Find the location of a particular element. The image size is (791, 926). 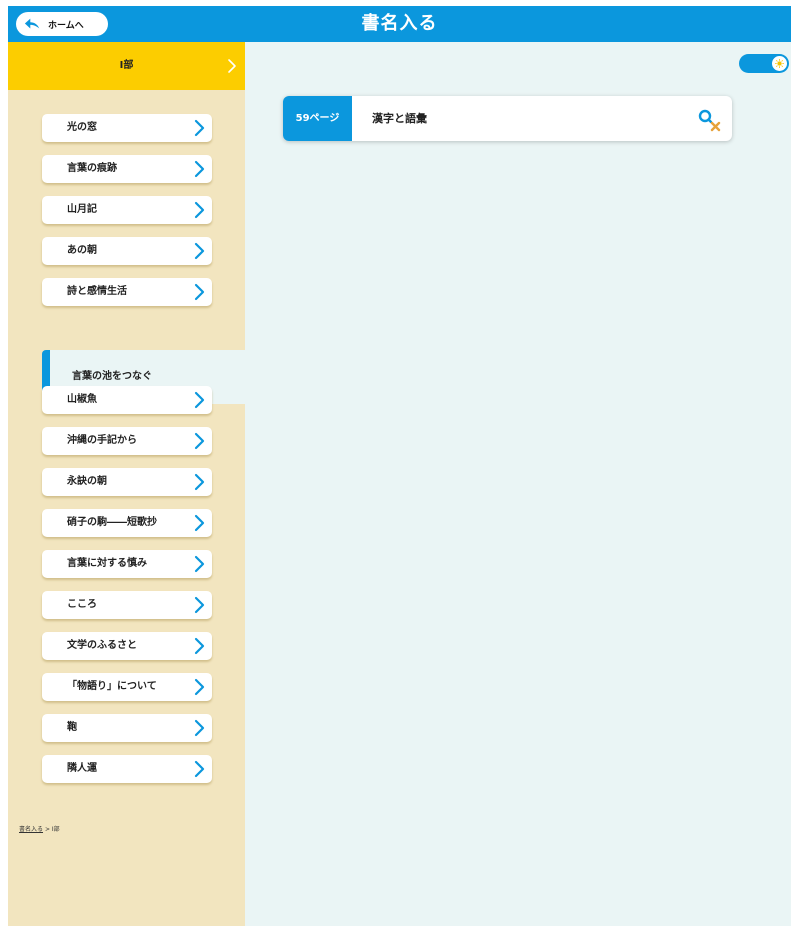

sidebar-item-shi-to-kanjo-seikatsu: 詩と感情生活 is located at coordinates (127, 292).